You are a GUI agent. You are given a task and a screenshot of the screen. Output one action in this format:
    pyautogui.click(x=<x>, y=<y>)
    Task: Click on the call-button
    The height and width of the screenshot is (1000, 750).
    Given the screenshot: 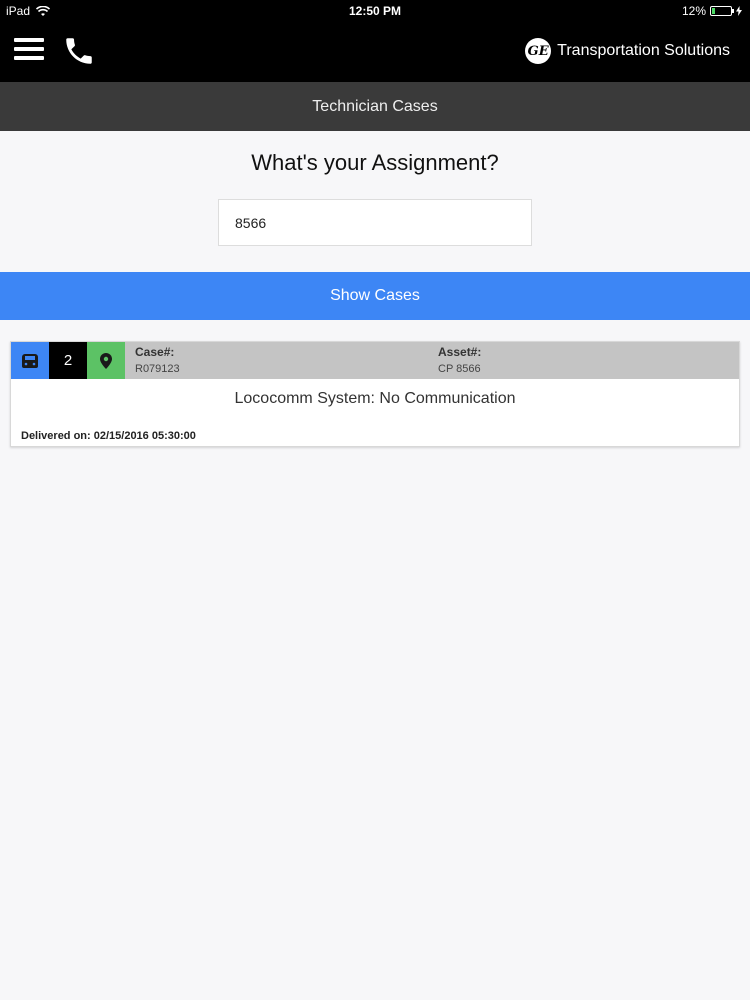 What is the action you would take?
    pyautogui.click(x=79, y=51)
    